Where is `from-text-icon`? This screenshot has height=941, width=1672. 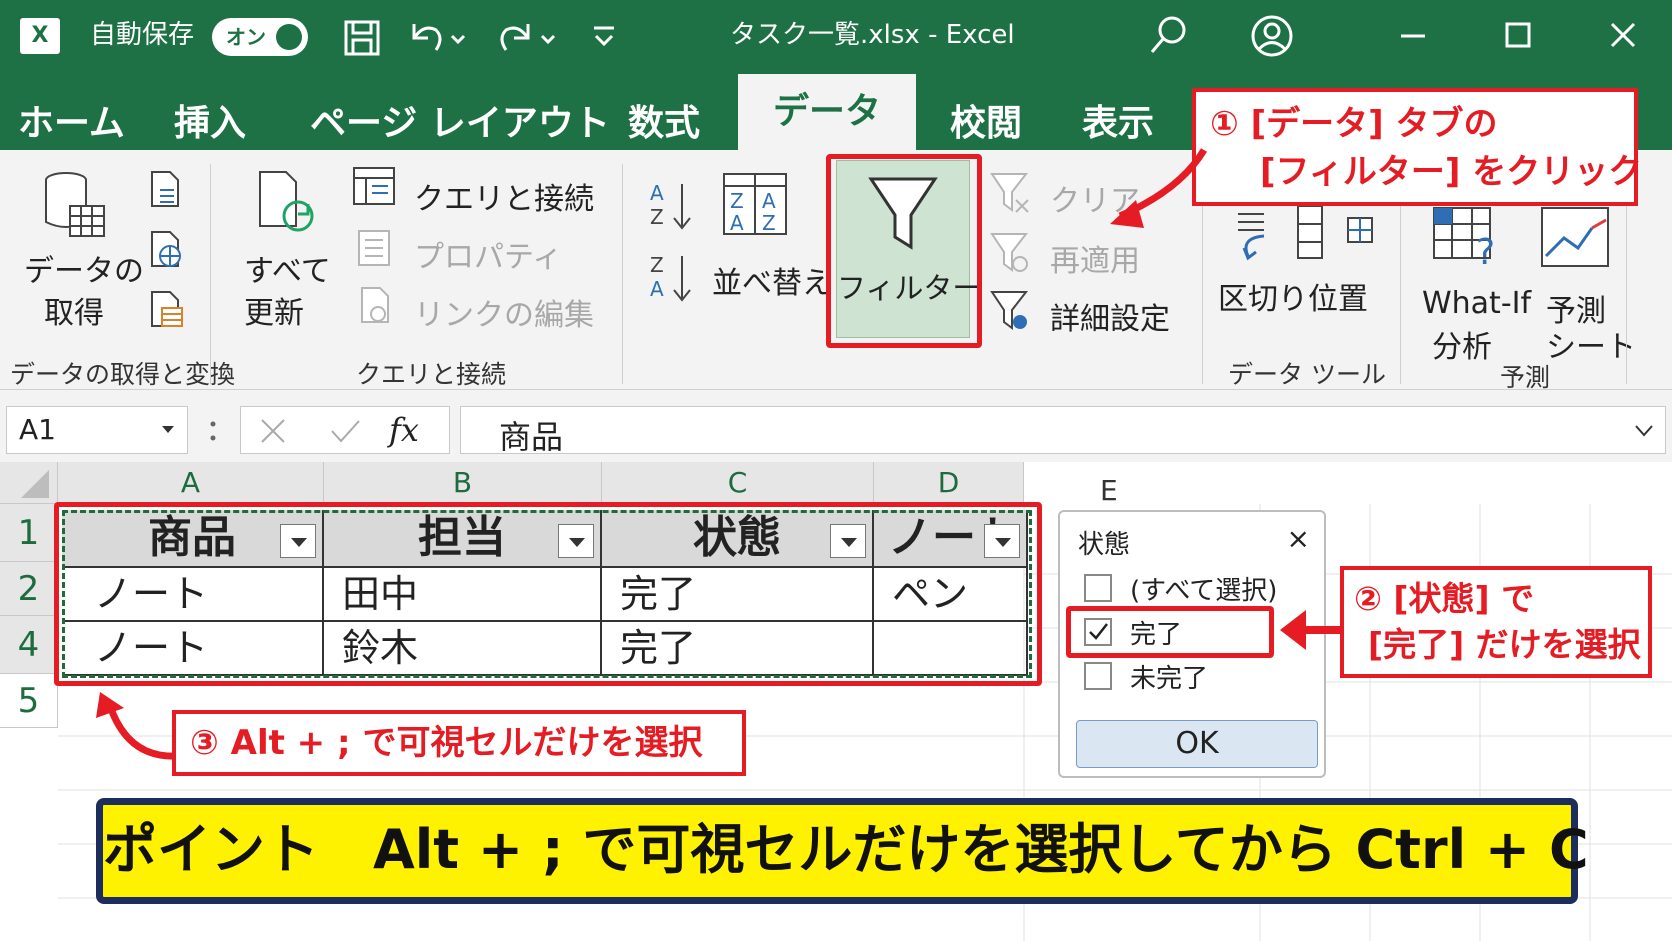 from-text-icon is located at coordinates (166, 190).